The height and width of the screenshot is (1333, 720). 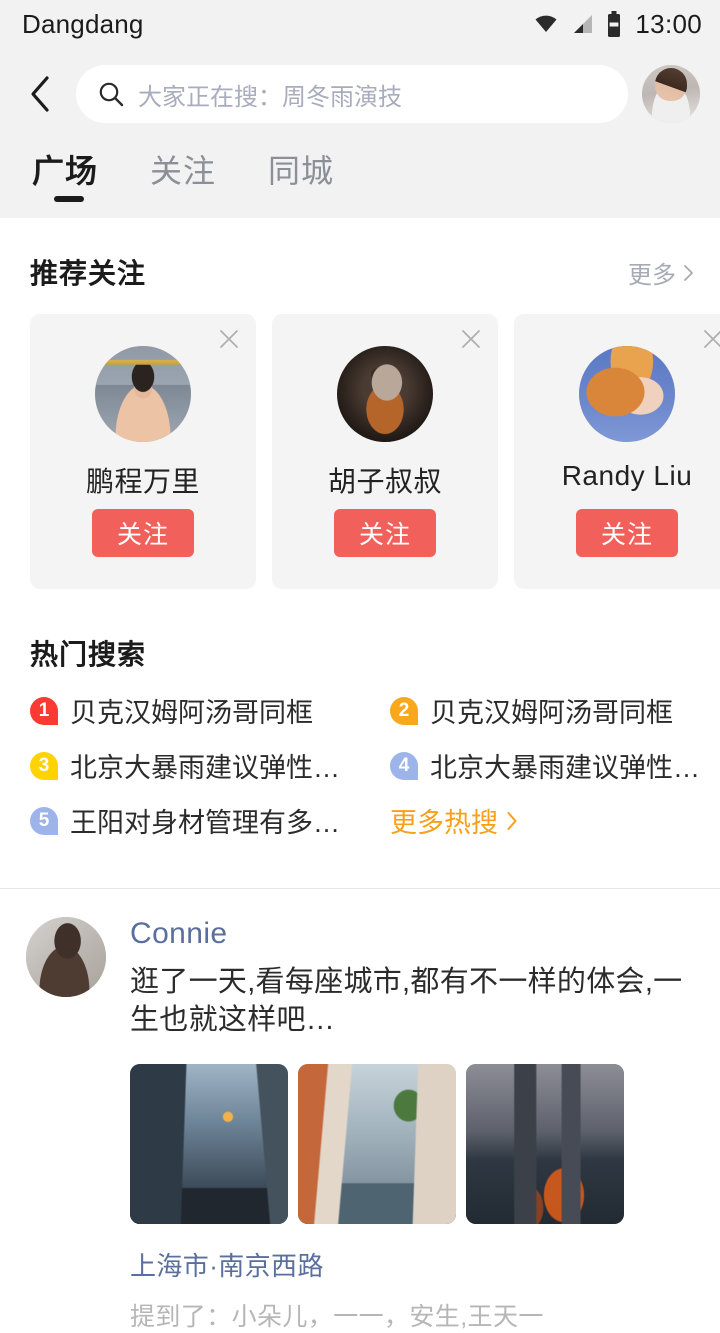 What do you see at coordinates (88, 654) in the screenshot?
I see `hot-search-title: 热门搜索` at bounding box center [88, 654].